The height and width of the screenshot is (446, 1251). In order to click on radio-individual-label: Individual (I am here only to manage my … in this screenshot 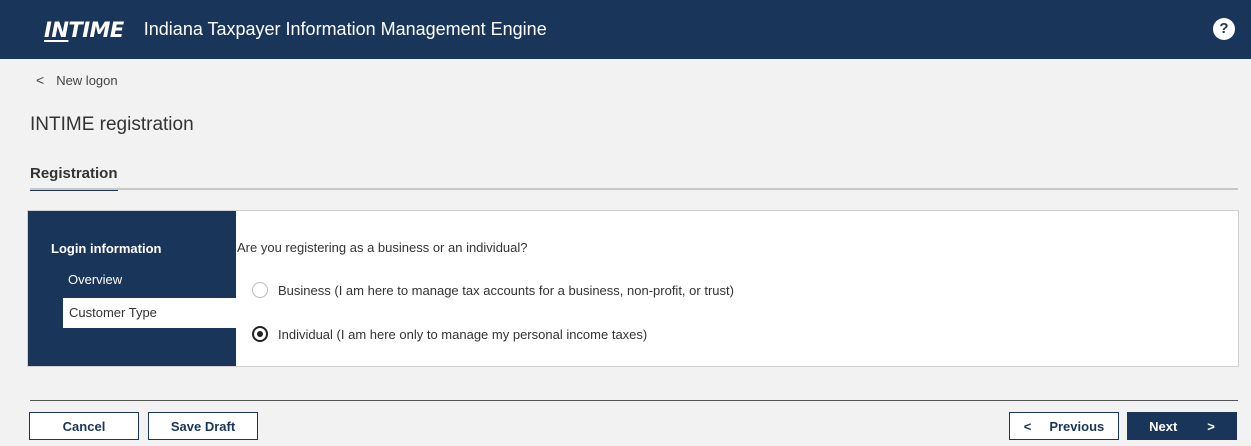, I will do `click(462, 334)`.